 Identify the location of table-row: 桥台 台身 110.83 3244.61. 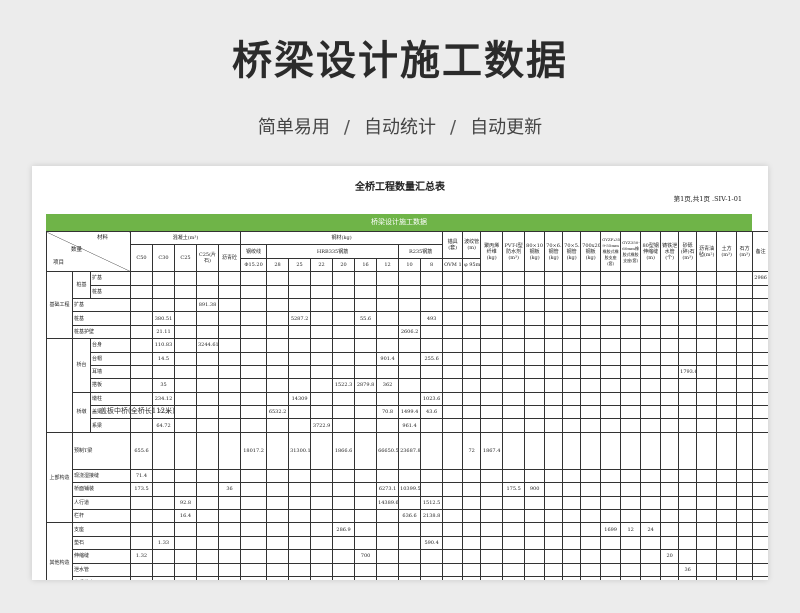
(407, 385).